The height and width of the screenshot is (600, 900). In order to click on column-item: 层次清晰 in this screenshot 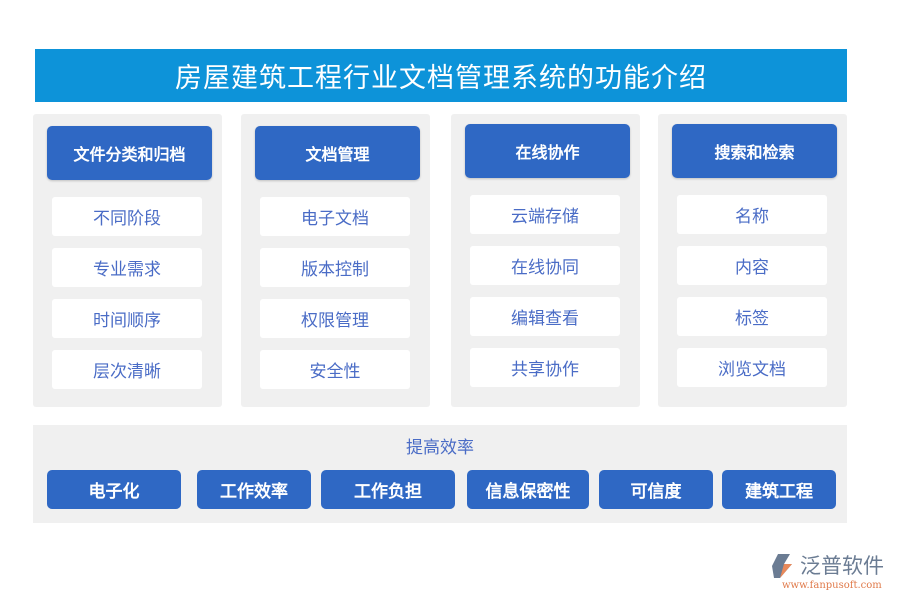, I will do `click(127, 369)`.